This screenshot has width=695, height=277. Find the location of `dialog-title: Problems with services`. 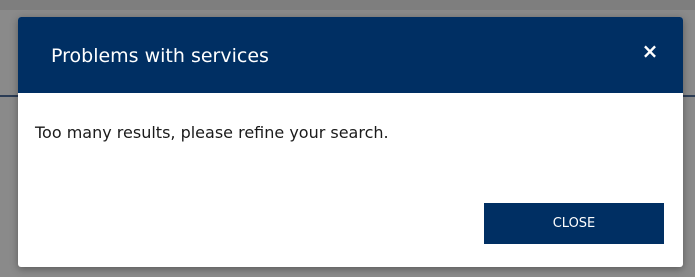

dialog-title: Problems with services is located at coordinates (160, 56).